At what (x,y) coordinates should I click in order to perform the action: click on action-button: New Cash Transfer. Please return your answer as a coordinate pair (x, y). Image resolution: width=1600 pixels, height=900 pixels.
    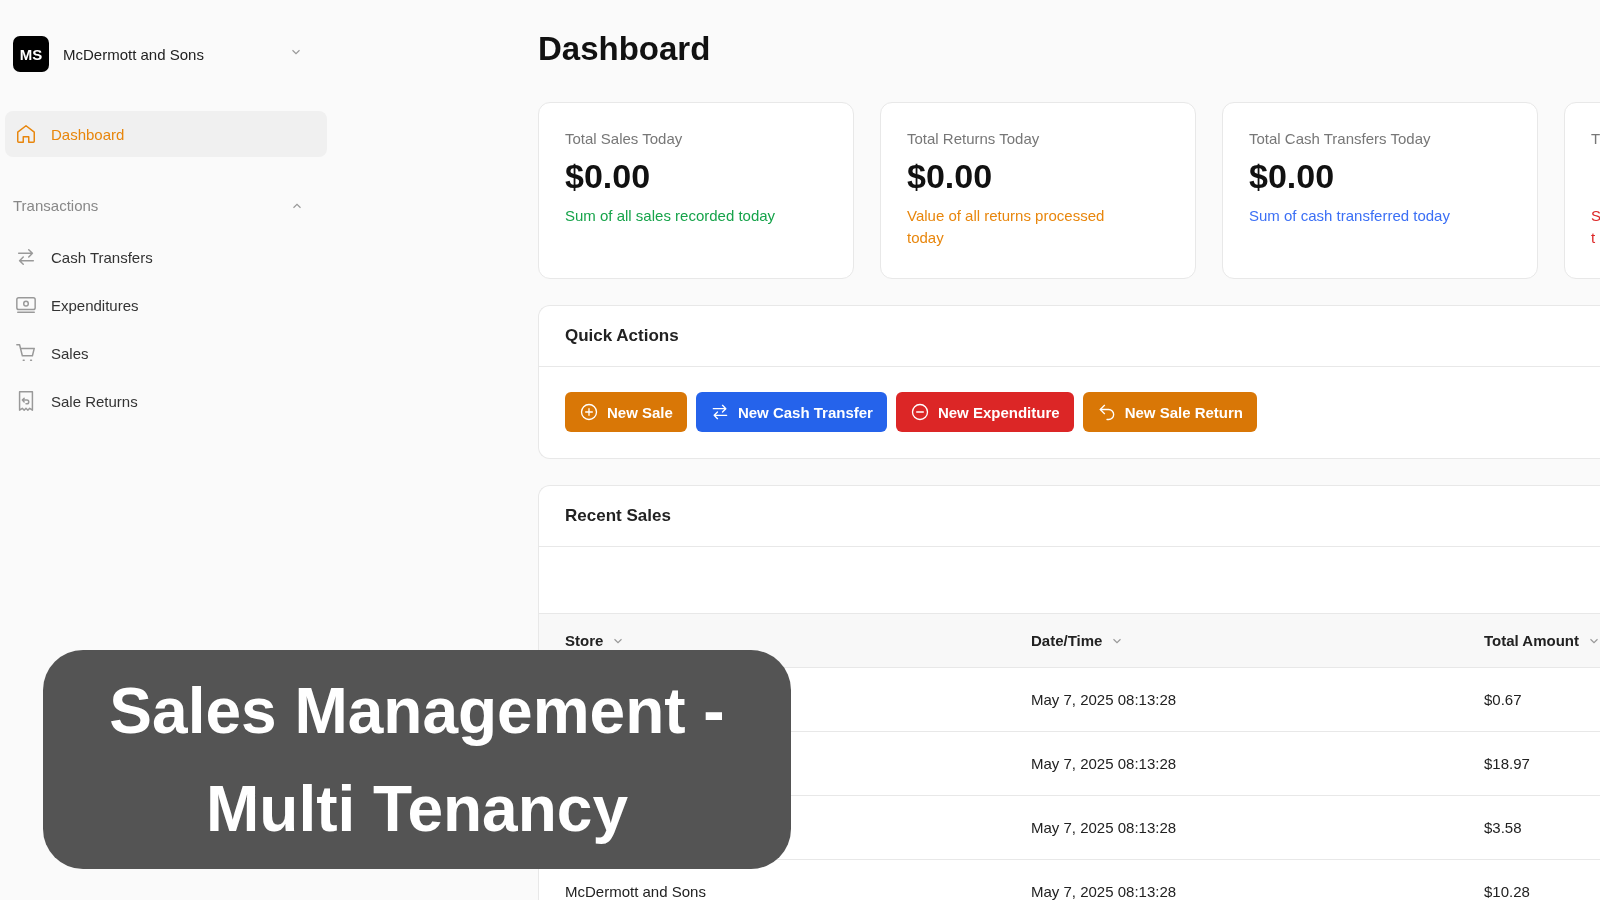
    Looking at the image, I should click on (791, 412).